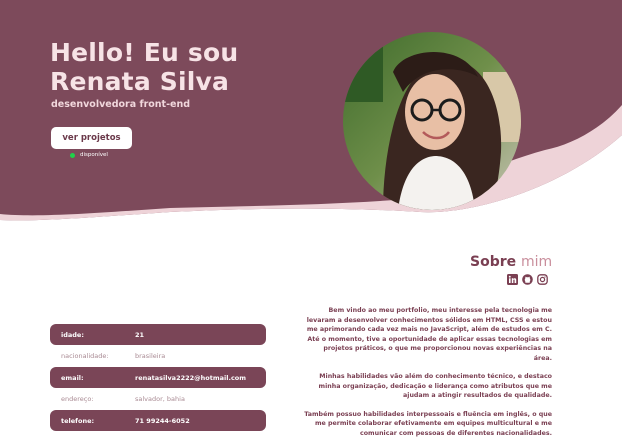  Describe the element at coordinates (140, 334) in the screenshot. I see `info-value: 21` at that location.